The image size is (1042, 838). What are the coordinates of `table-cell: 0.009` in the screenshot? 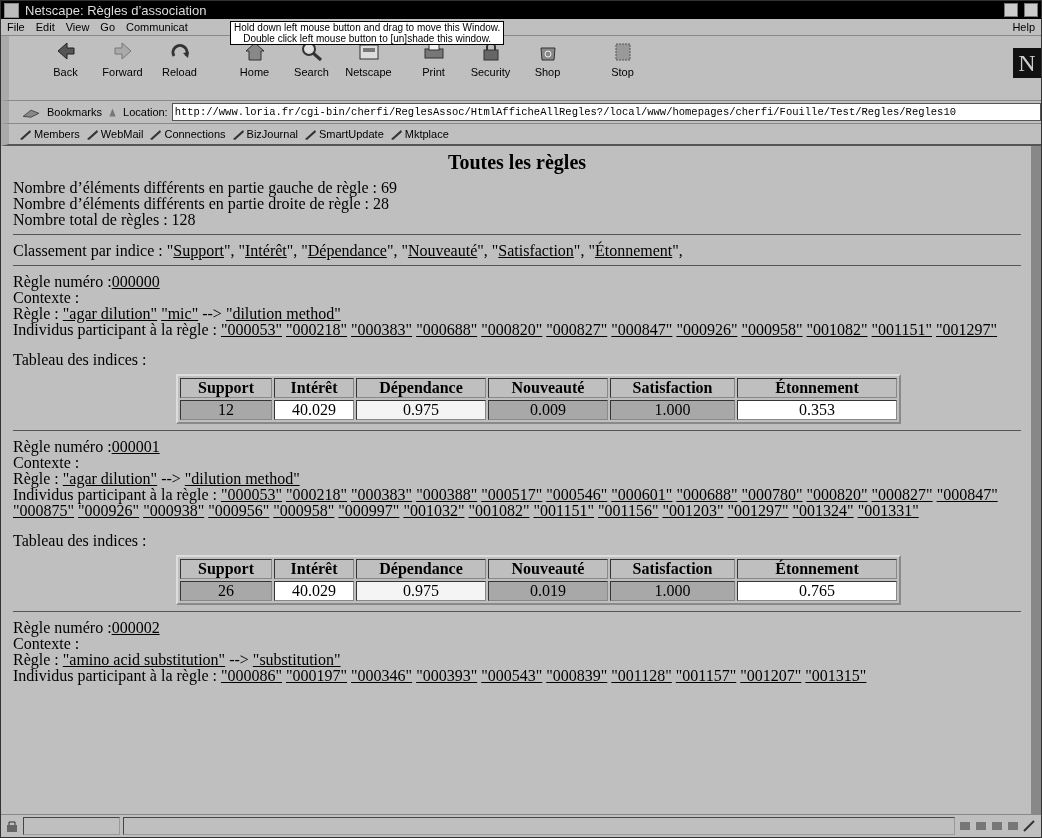 It's located at (548, 410).